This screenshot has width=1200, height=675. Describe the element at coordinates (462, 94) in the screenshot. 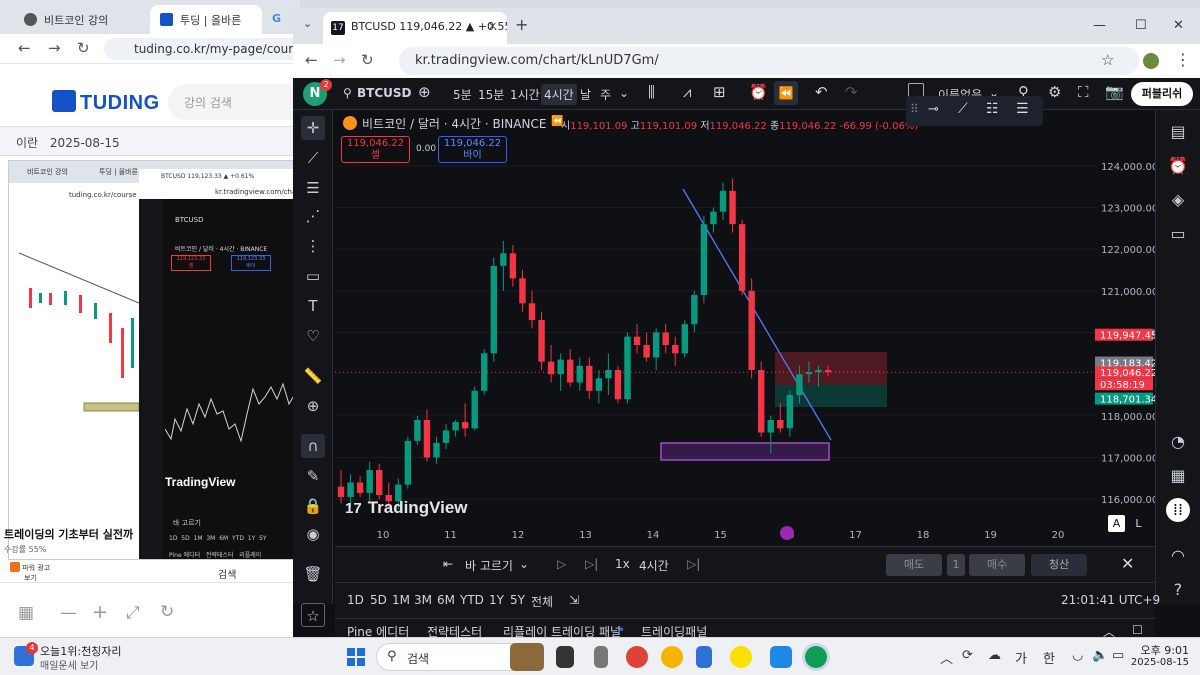

I see `timeframe-5m: 5분` at that location.